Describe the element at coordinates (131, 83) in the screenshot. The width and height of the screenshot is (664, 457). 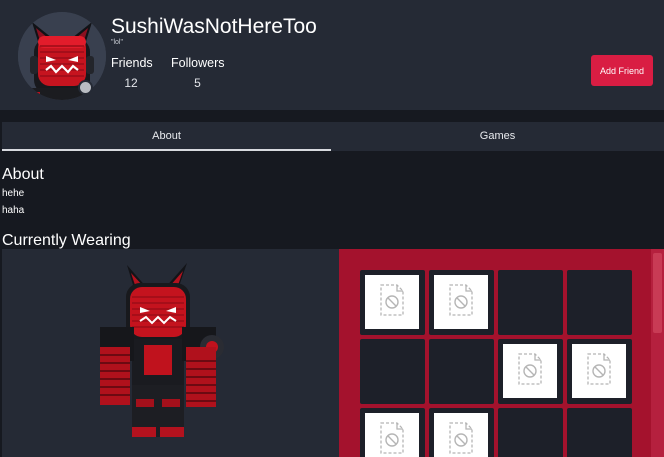
I see `friends-count: 12` at that location.